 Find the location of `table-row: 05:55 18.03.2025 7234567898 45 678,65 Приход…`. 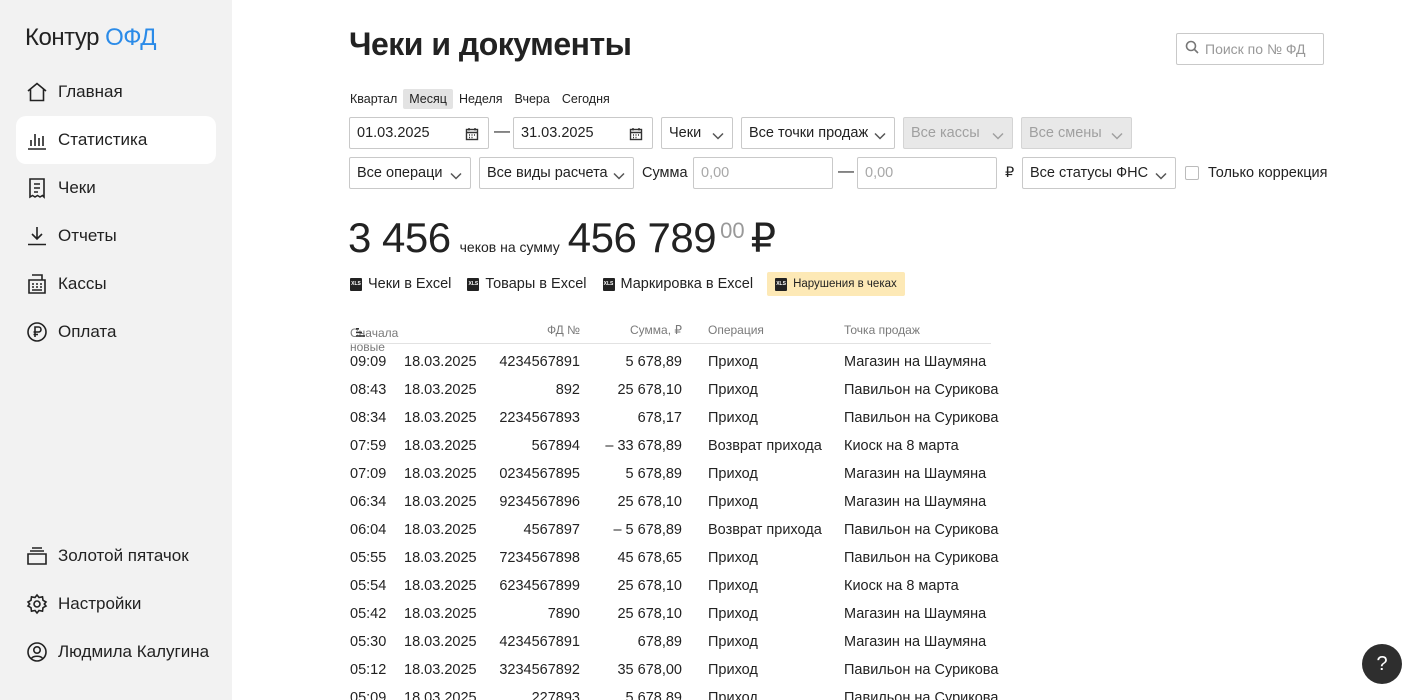

table-row: 05:55 18.03.2025 7234567898 45 678,65 Приход… is located at coordinates (674, 554).